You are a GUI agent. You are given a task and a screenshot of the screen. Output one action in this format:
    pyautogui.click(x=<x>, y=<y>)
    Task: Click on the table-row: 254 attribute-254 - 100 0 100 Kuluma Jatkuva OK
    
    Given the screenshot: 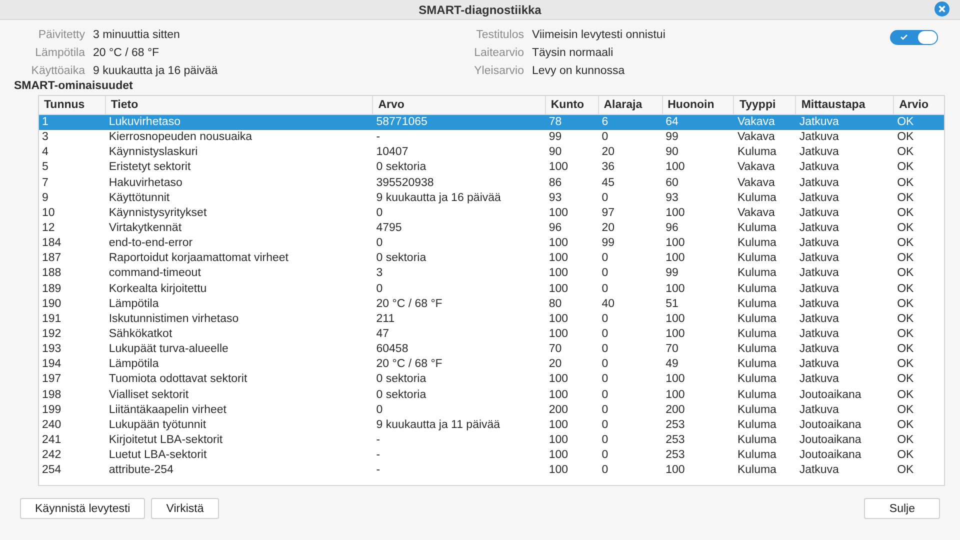 What is the action you would take?
    pyautogui.click(x=491, y=470)
    